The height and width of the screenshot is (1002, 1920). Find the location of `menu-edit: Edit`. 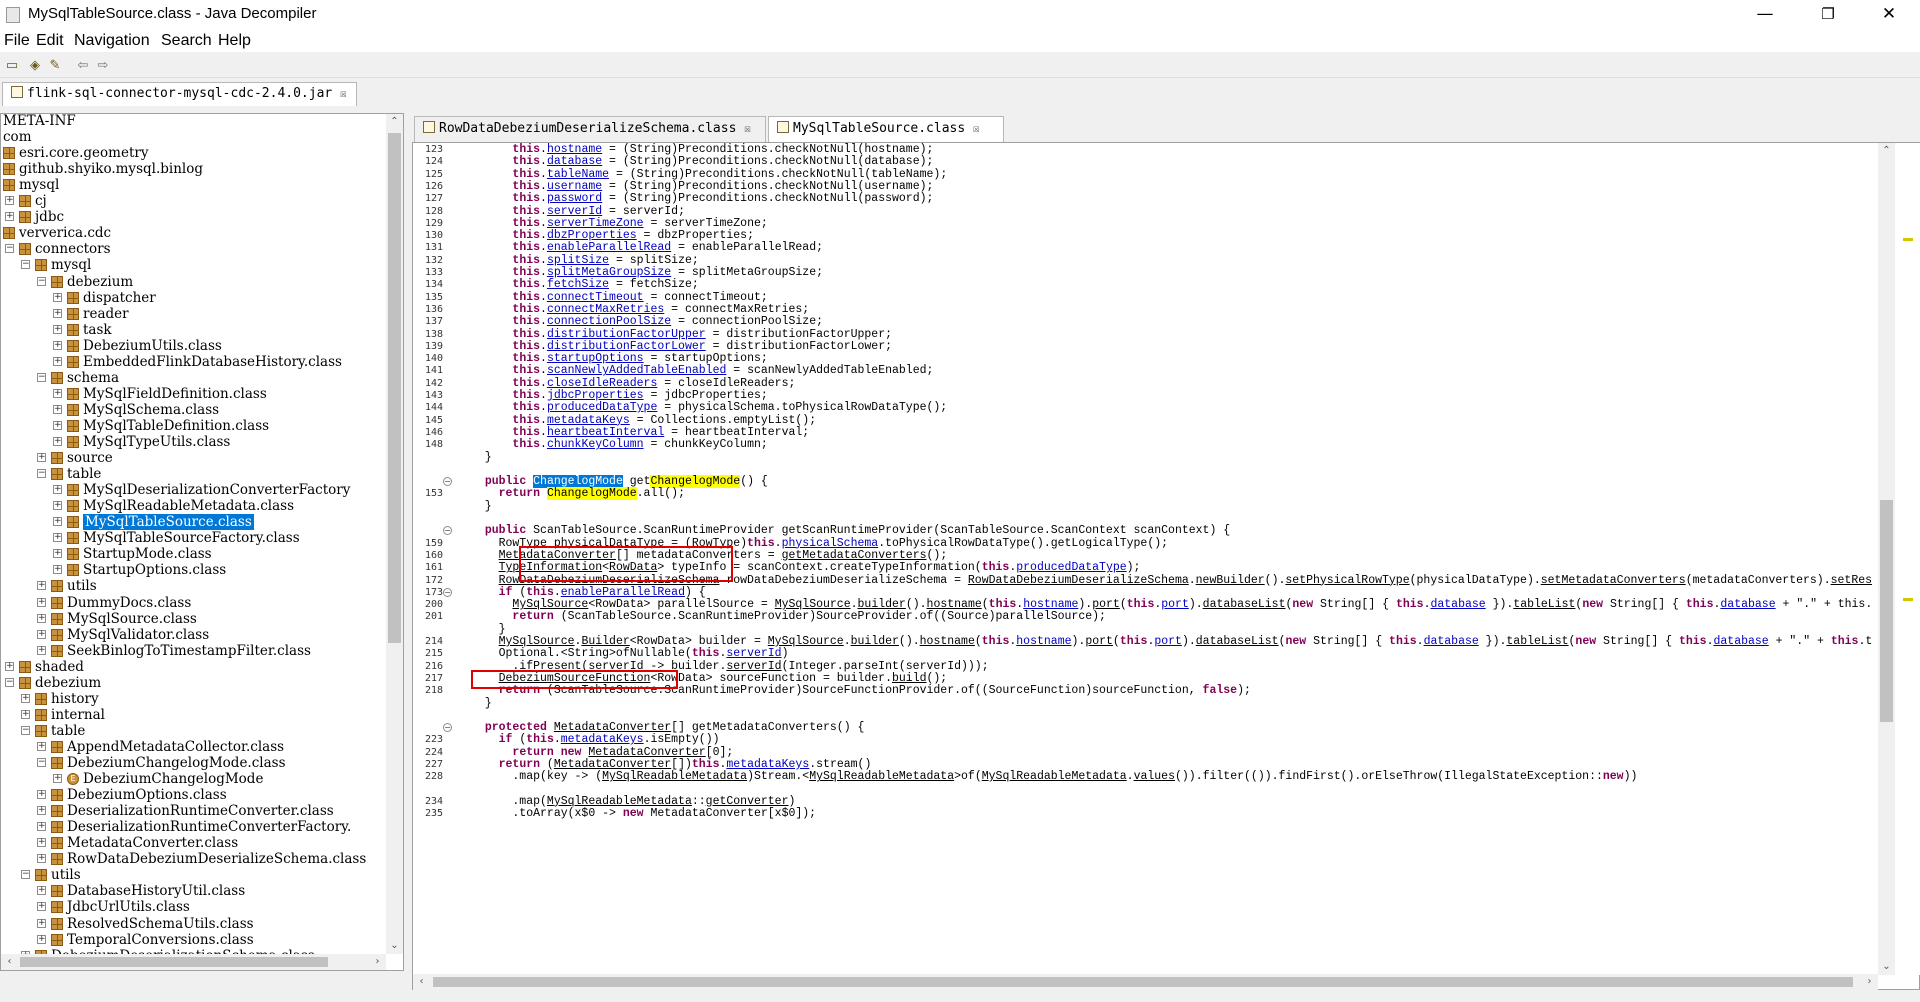

menu-edit: Edit is located at coordinates (50, 41).